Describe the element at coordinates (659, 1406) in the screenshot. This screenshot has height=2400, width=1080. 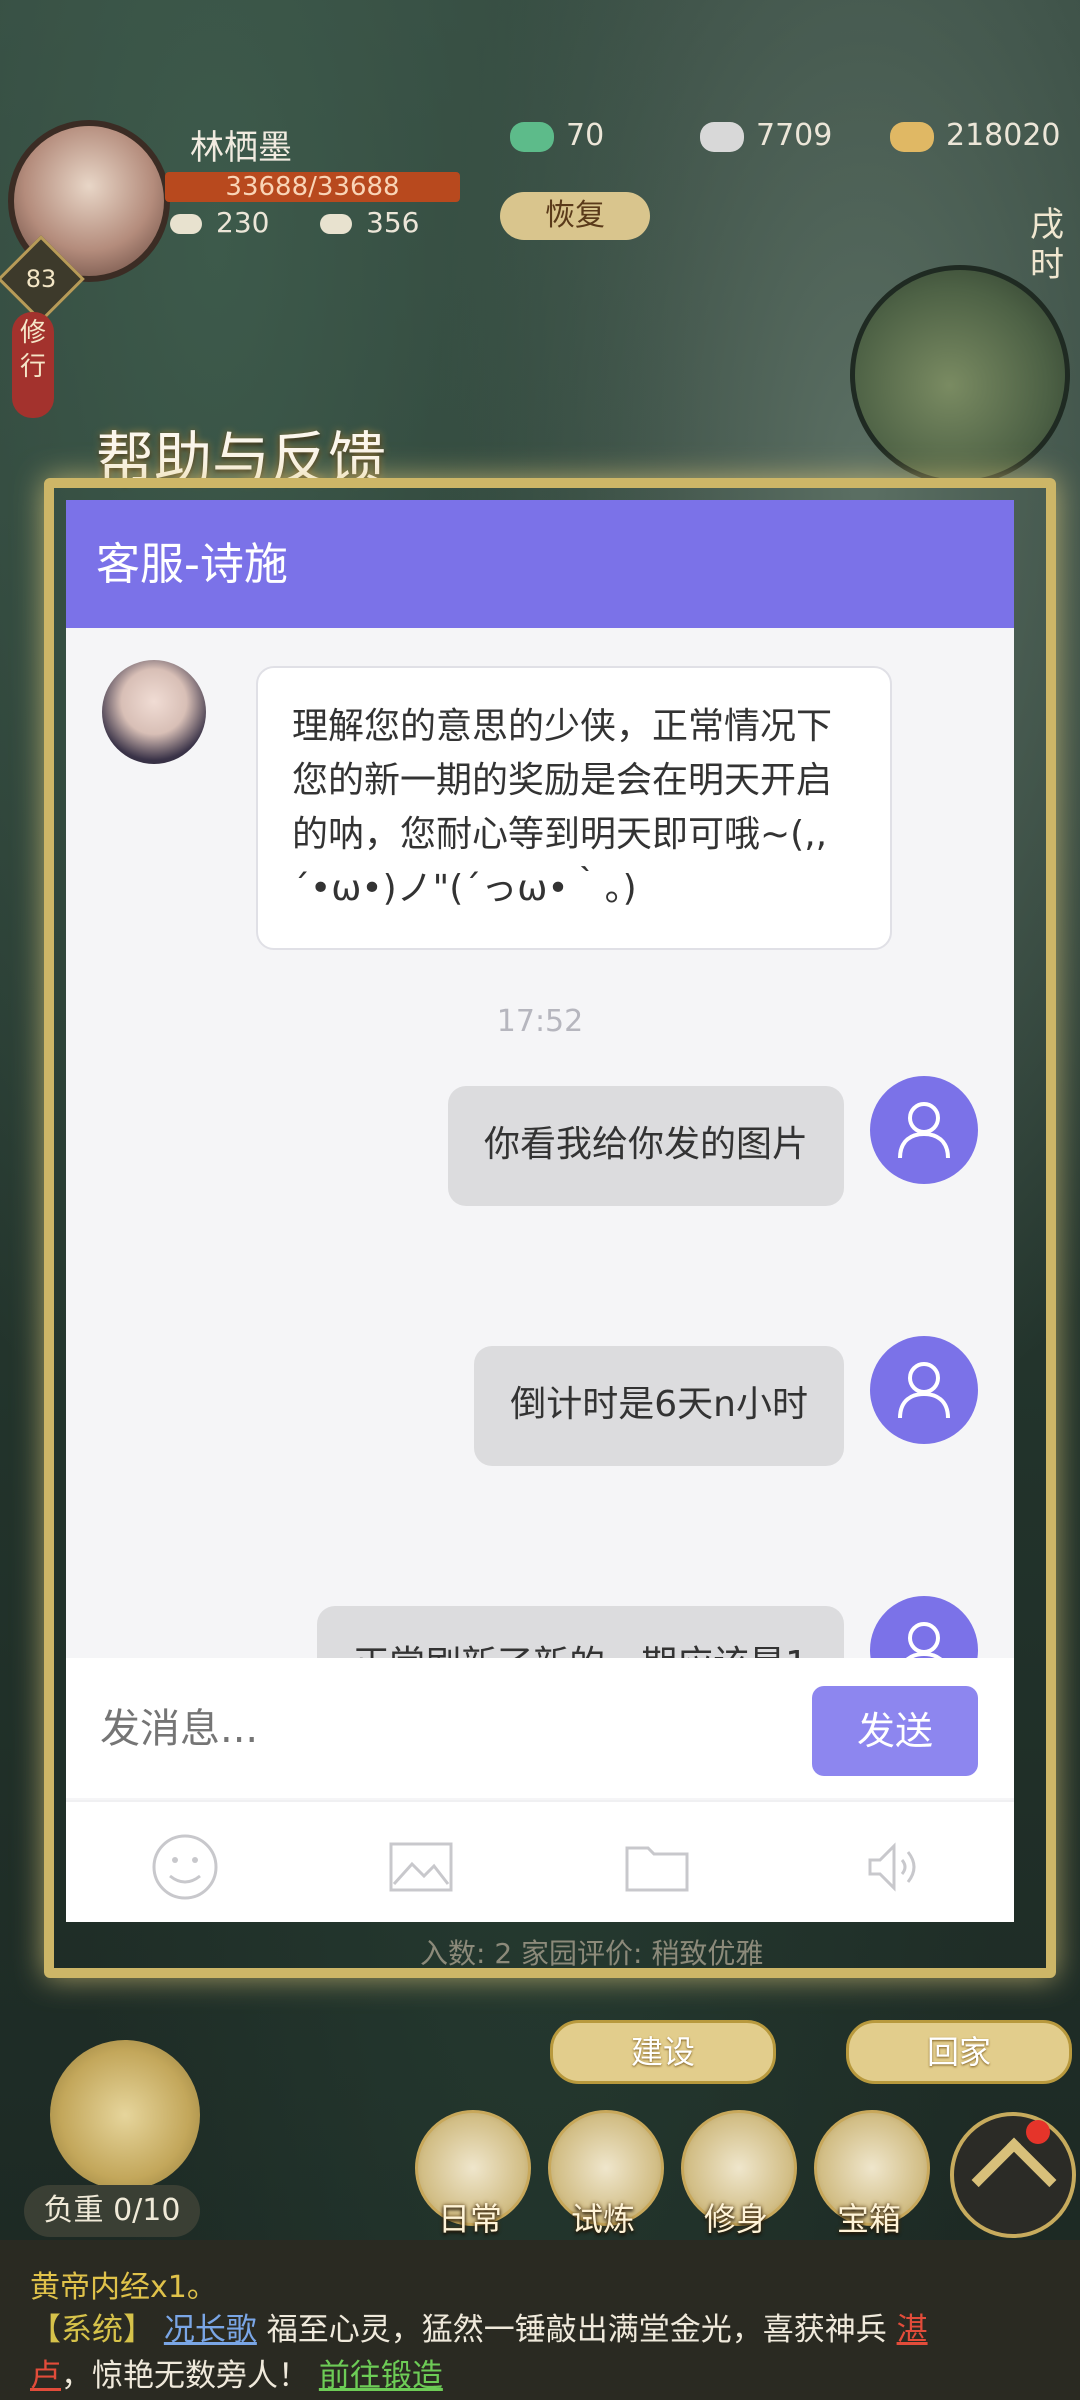
I see `user-message: 倒计时是6天n小时` at that location.